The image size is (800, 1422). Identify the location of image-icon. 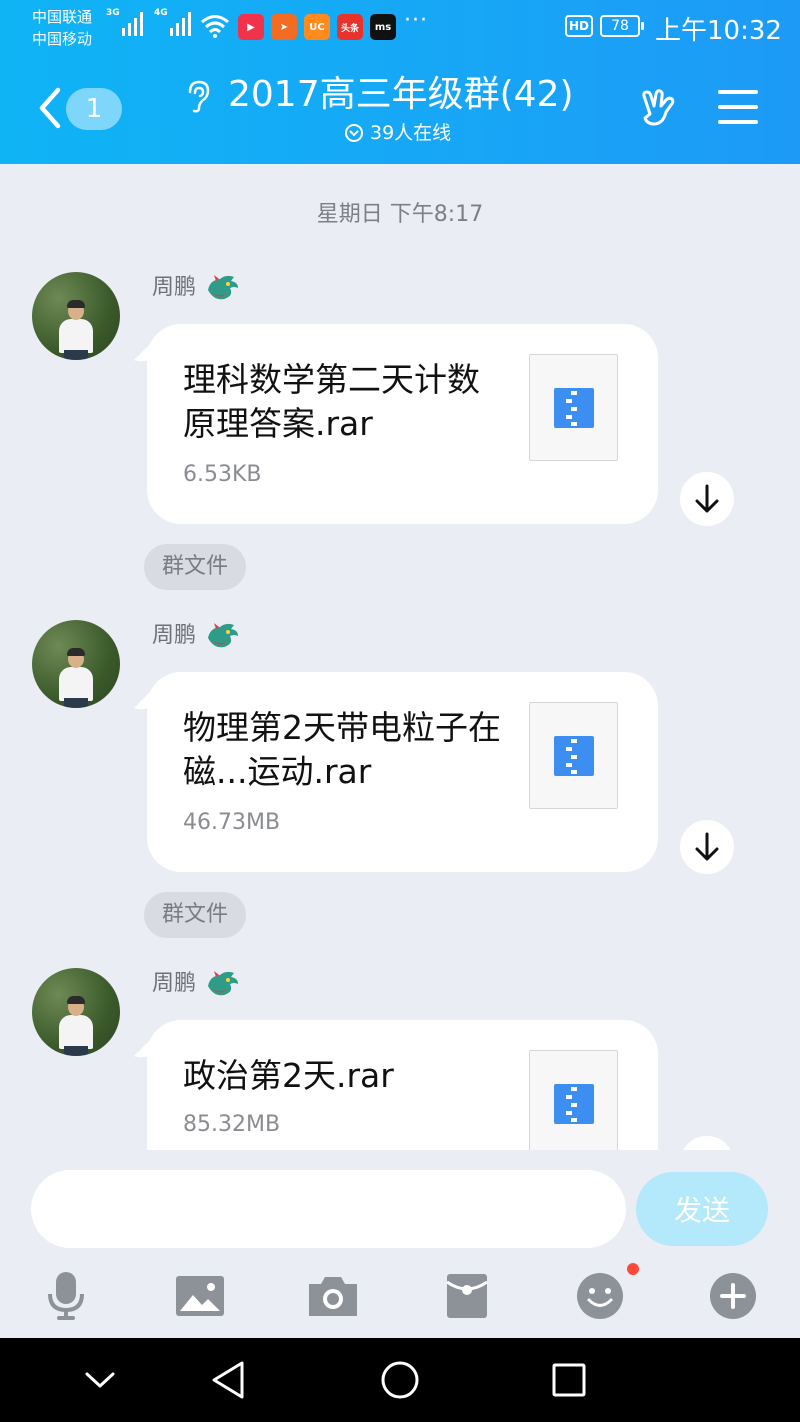
(200, 1296).